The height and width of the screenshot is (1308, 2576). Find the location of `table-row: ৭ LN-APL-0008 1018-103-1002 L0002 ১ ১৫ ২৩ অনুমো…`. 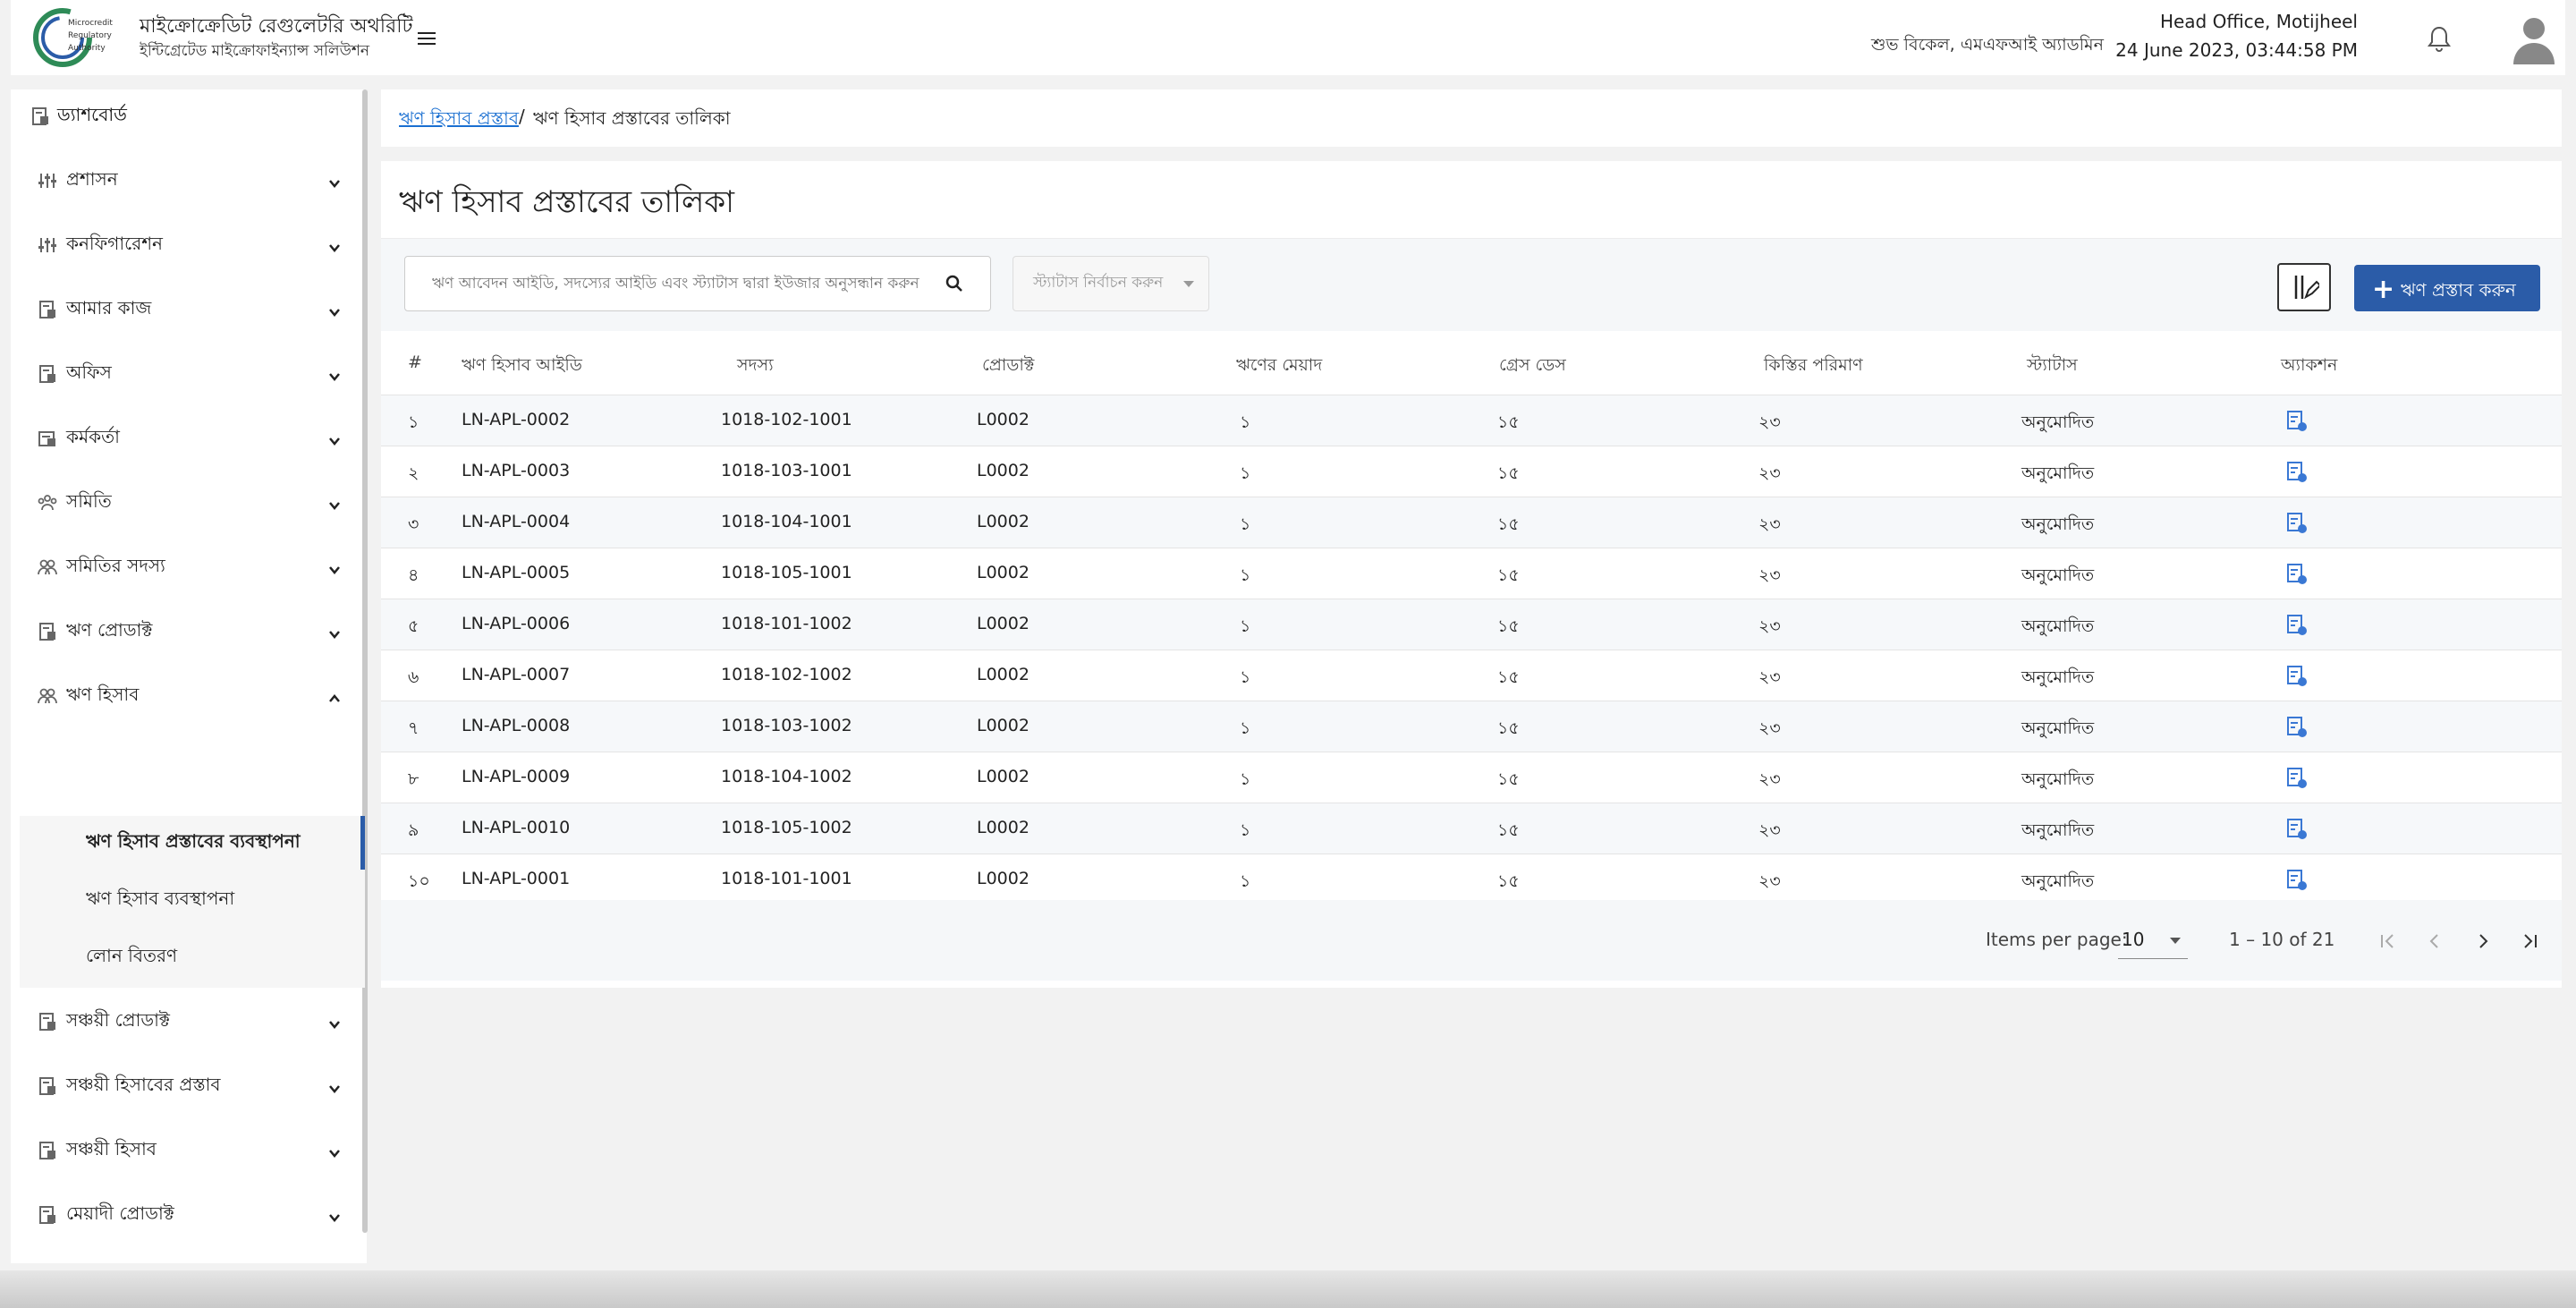

table-row: ৭ LN-APL-0008 1018-103-1002 L0002 ১ ১৫ ২৩ অনুমো… is located at coordinates (1471, 726).